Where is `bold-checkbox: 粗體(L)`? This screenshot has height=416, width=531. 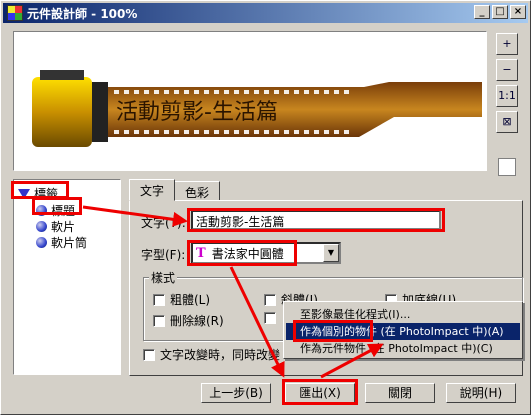 bold-checkbox: 粗體(L) is located at coordinates (181, 299).